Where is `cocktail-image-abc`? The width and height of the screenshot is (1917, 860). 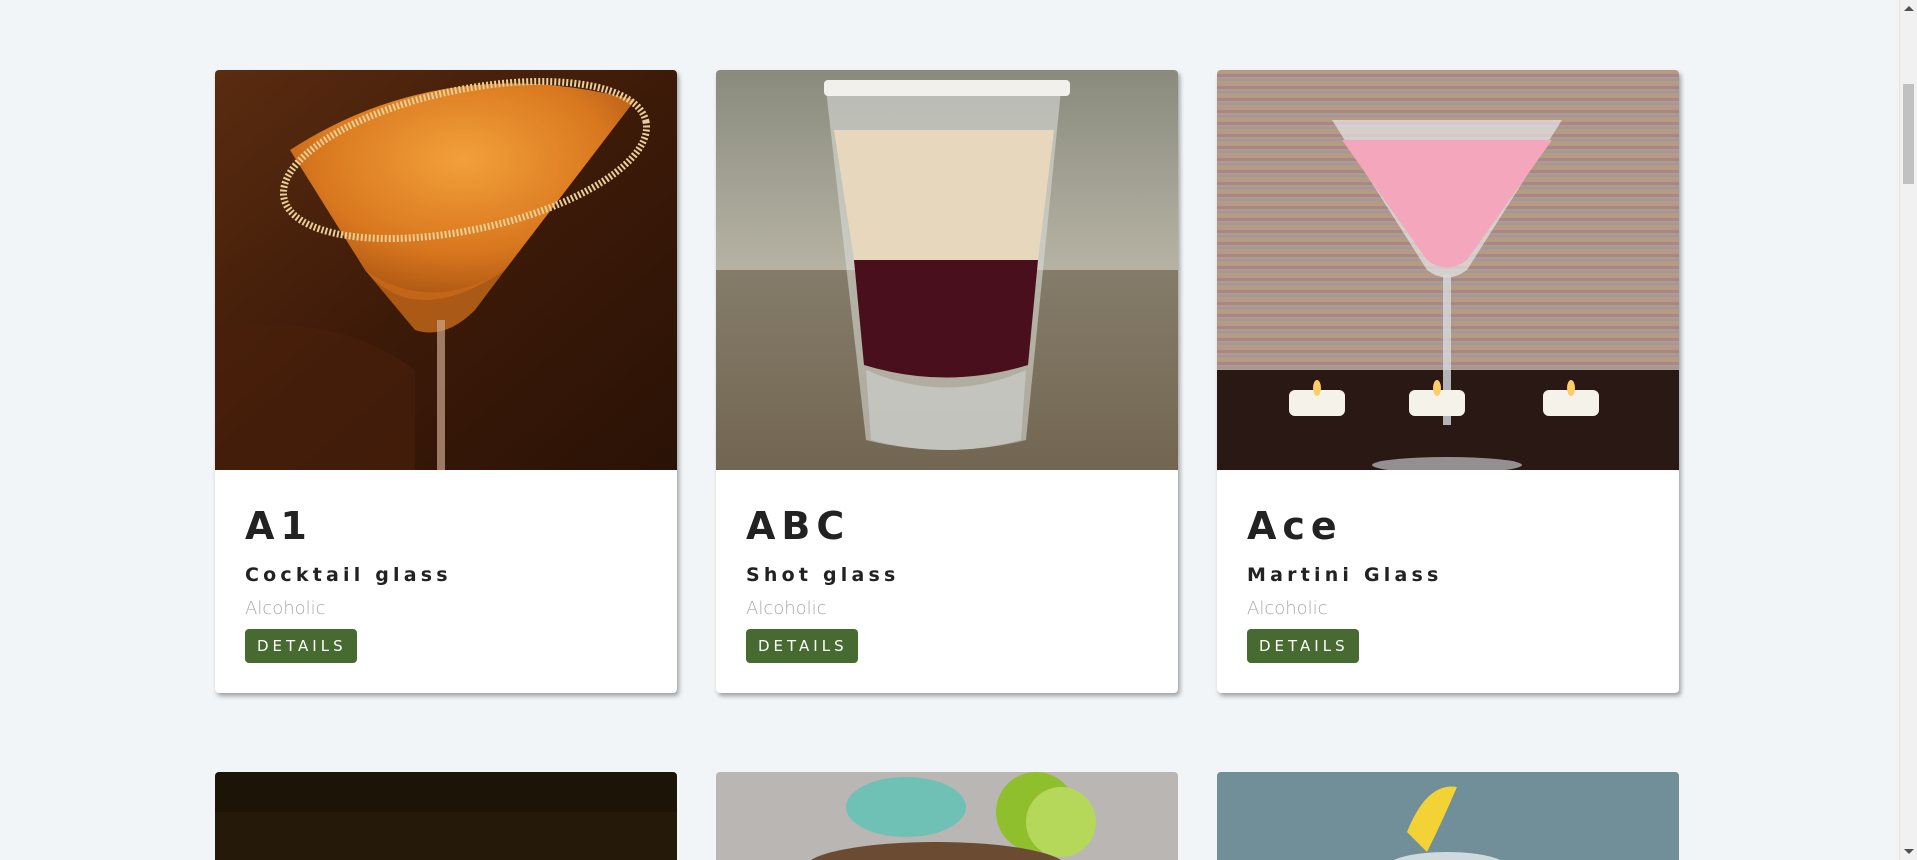 cocktail-image-abc is located at coordinates (947, 270).